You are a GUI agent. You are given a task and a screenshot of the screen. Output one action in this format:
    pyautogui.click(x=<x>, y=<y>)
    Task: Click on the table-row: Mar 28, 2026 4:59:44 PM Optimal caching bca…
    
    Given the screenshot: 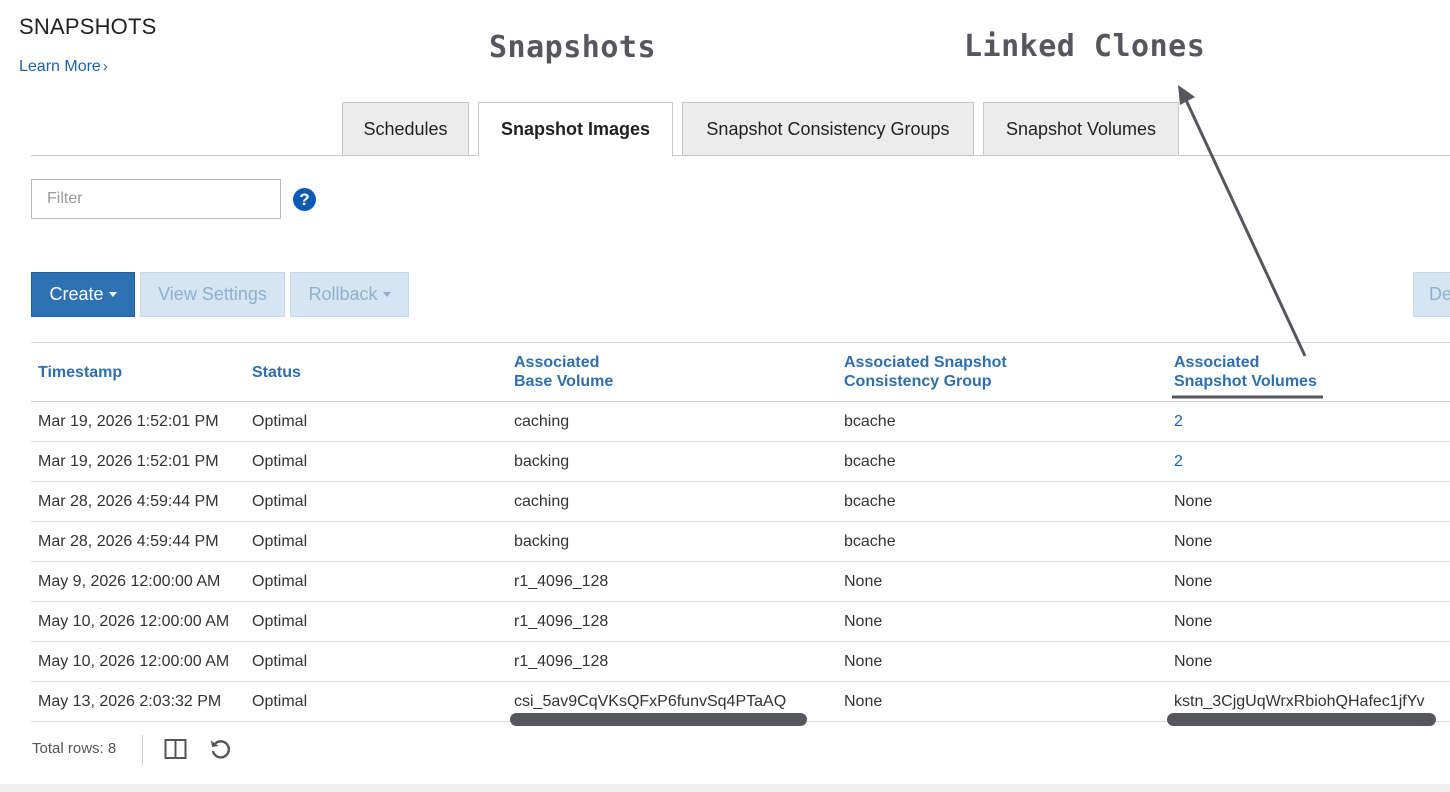 What is the action you would take?
    pyautogui.click(x=740, y=502)
    